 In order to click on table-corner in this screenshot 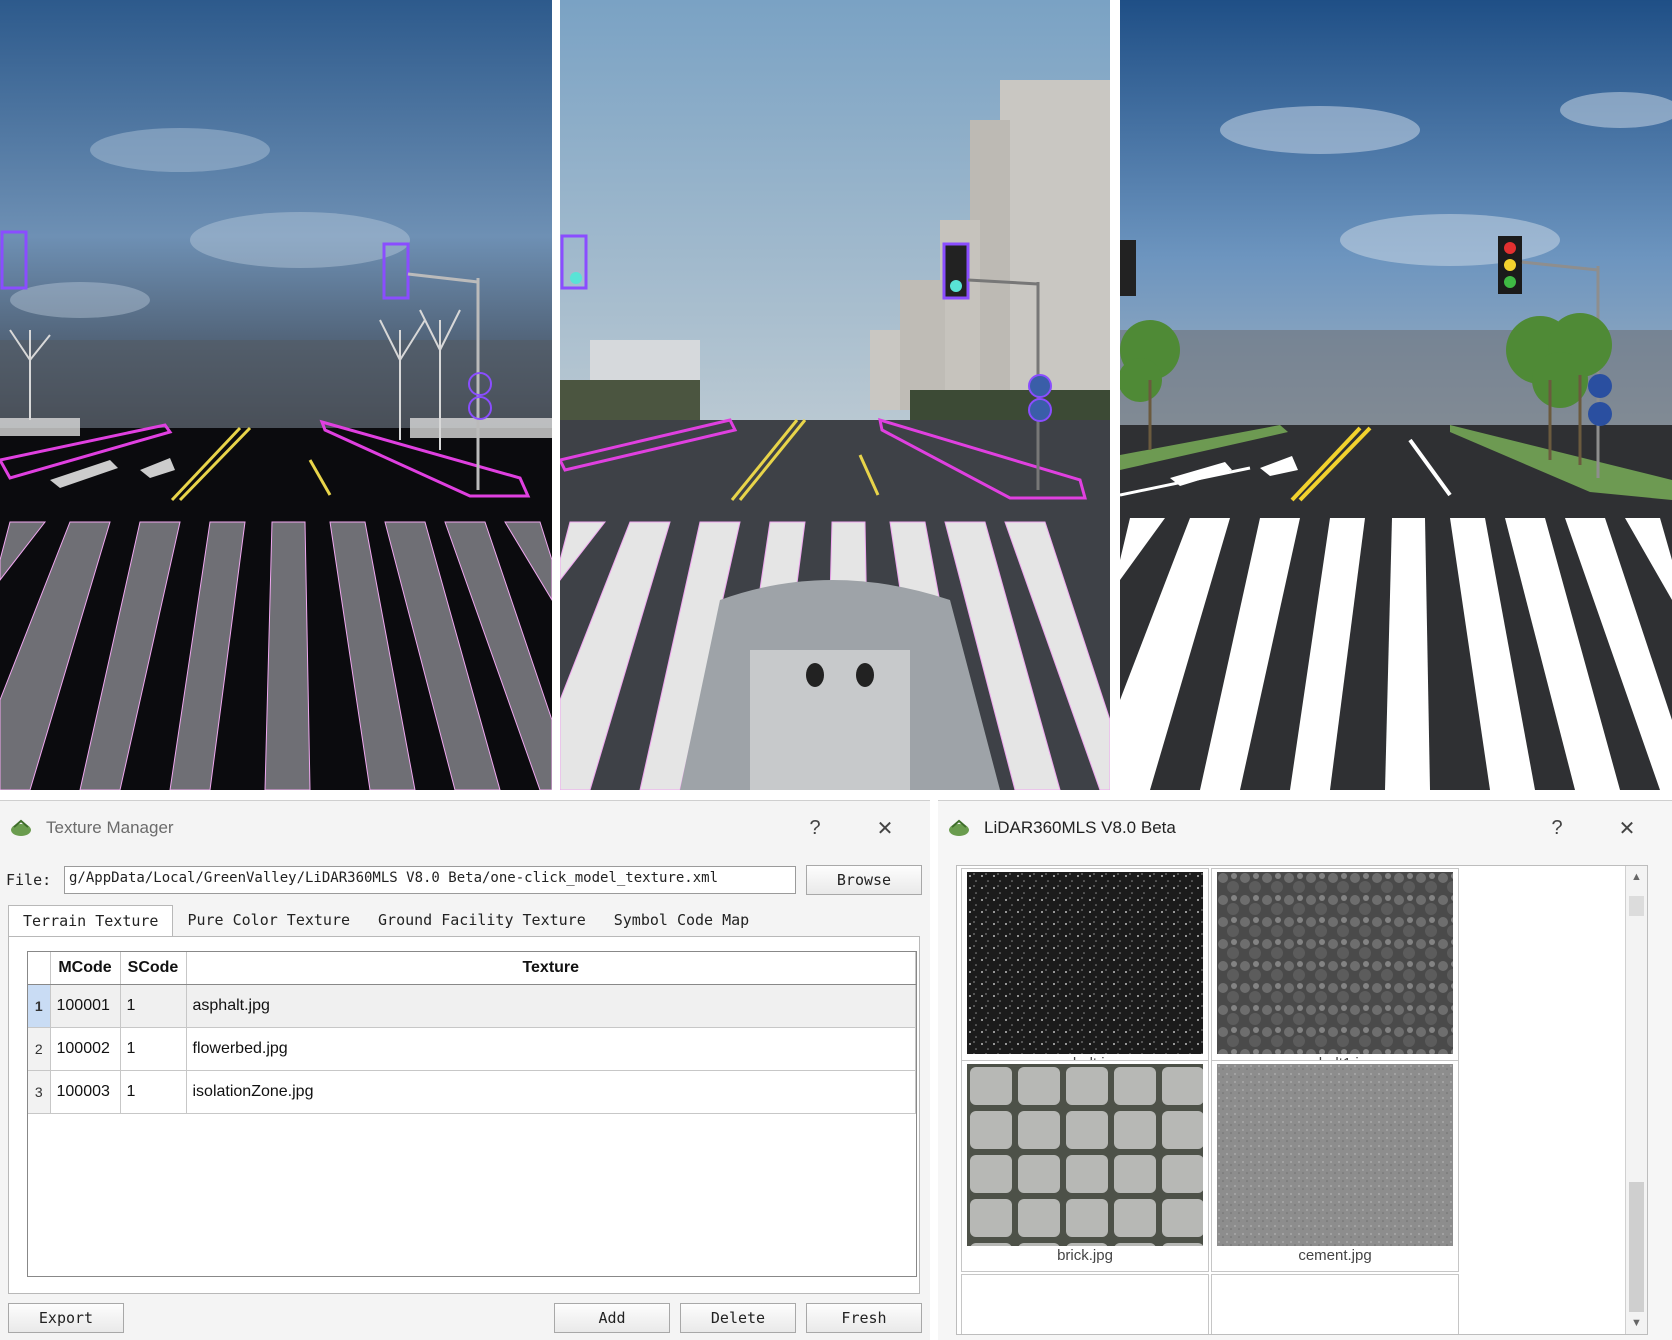, I will do `click(39, 968)`.